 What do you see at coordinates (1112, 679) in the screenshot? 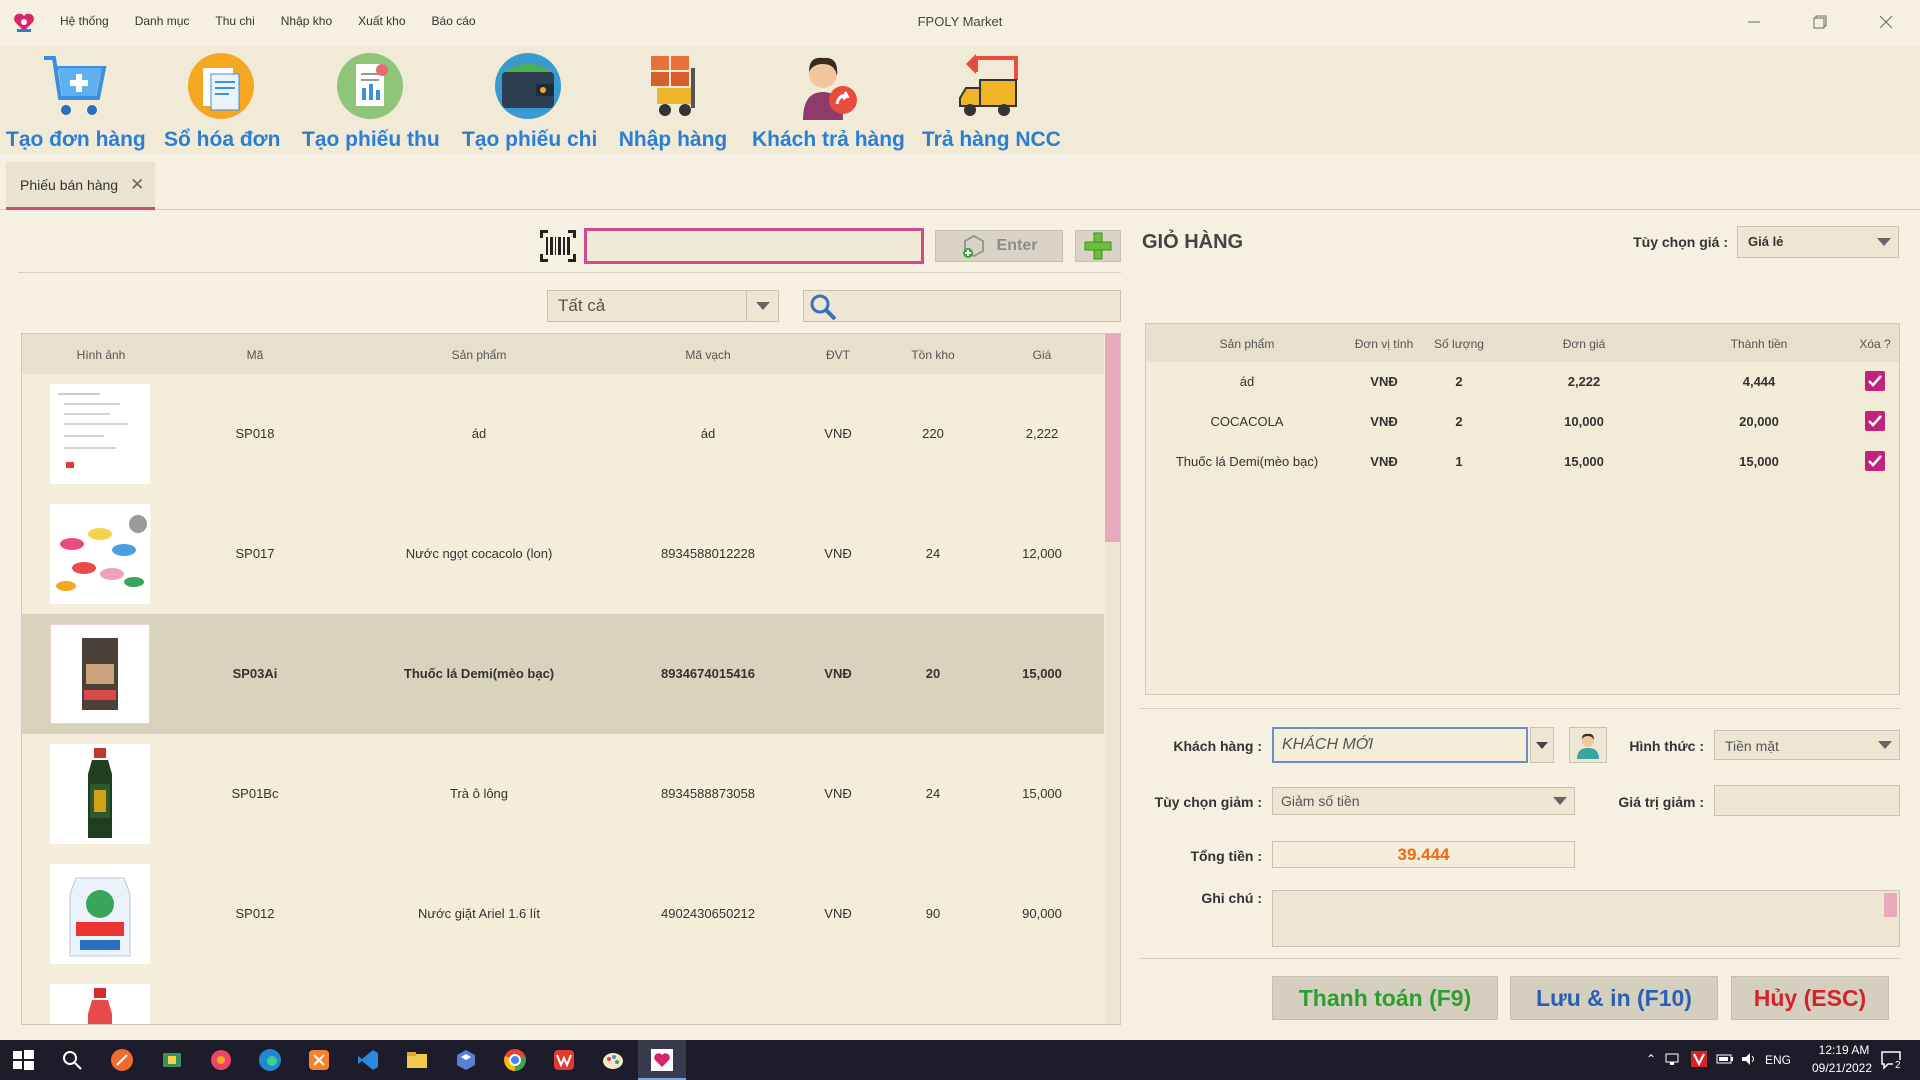
I see `product-table-scrollbar` at bounding box center [1112, 679].